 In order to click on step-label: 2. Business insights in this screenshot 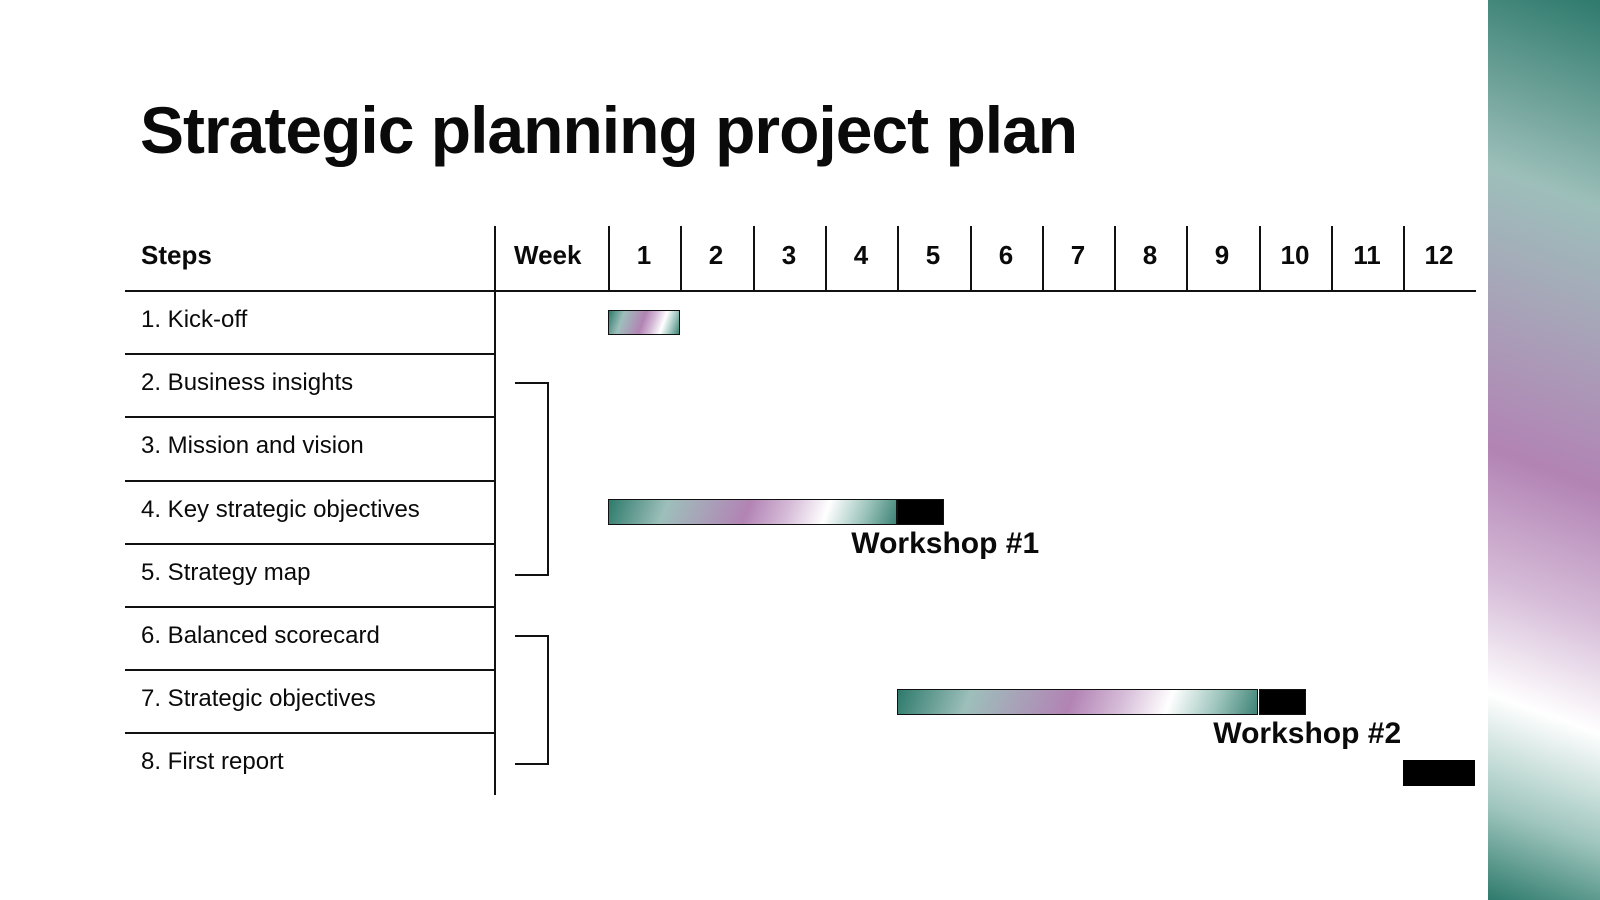, I will do `click(247, 382)`.